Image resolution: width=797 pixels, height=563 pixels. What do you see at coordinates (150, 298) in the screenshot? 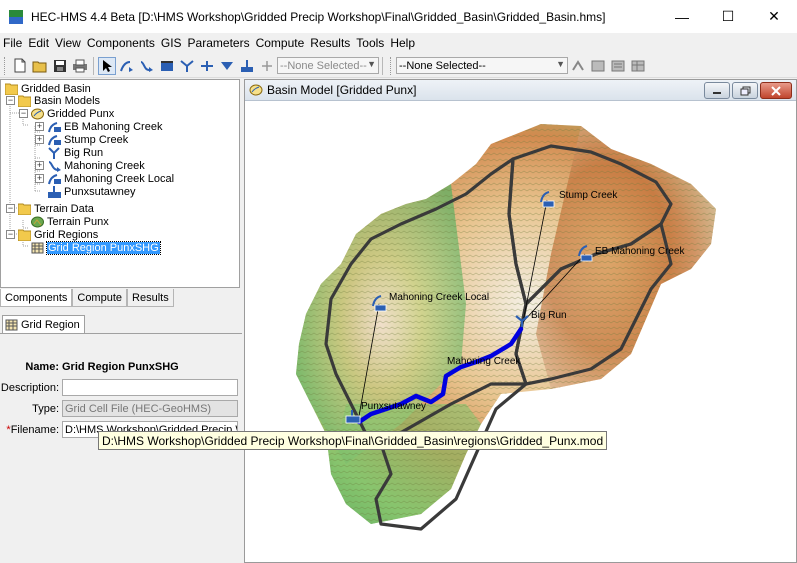
I see `tab-results: Results` at bounding box center [150, 298].